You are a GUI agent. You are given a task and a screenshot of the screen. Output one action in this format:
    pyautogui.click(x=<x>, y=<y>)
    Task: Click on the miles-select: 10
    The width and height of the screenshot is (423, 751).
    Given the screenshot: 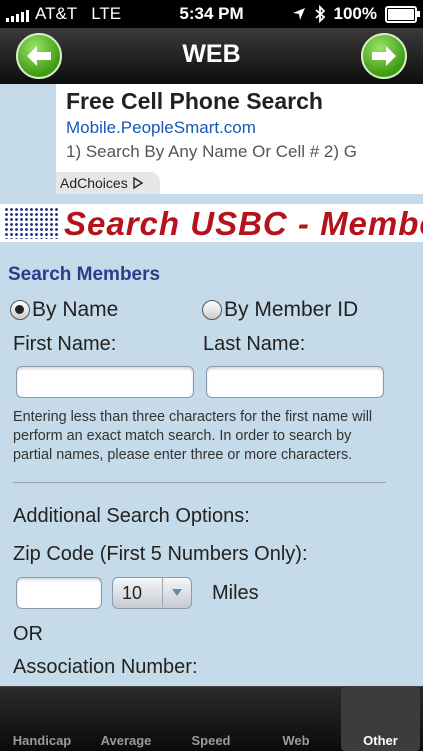 What is the action you would take?
    pyautogui.click(x=152, y=593)
    